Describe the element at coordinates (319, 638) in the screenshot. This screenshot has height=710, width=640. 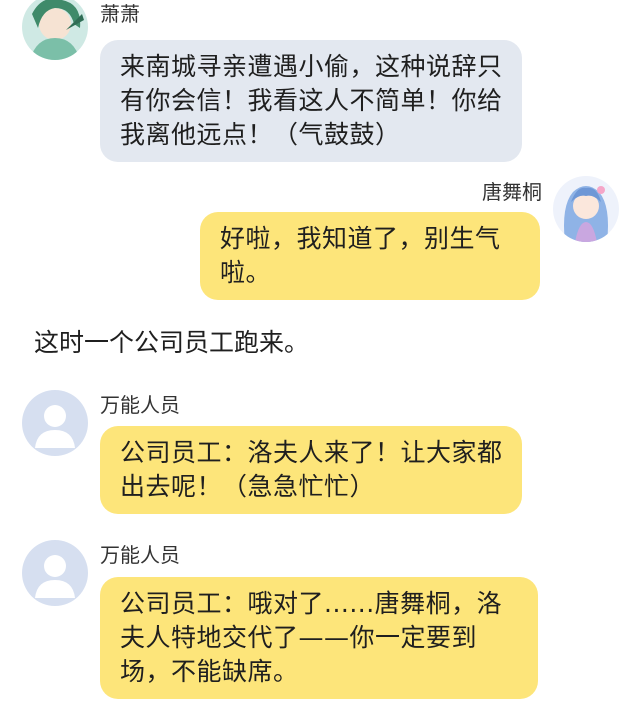
I see `message-bubble: 公司员工：哦对了......唐舞桐，洛夫人特地交代了——你一定要到场，不能缺席。` at that location.